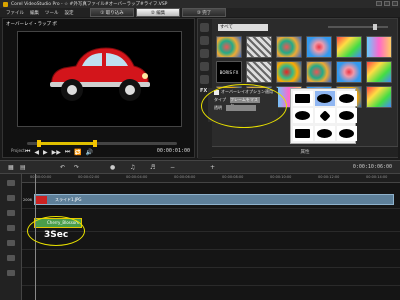 The height and width of the screenshot is (300, 400). Describe the element at coordinates (204, 66) in the screenshot. I see `title-tab-icon` at that location.